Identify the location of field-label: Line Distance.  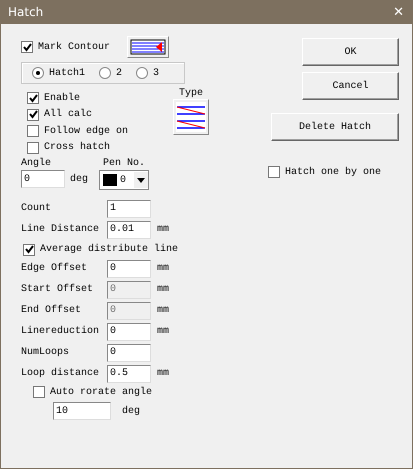
(60, 229).